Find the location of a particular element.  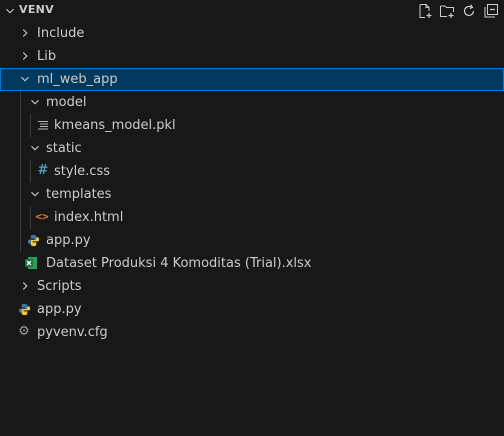

refresh-button is located at coordinates (469, 11).